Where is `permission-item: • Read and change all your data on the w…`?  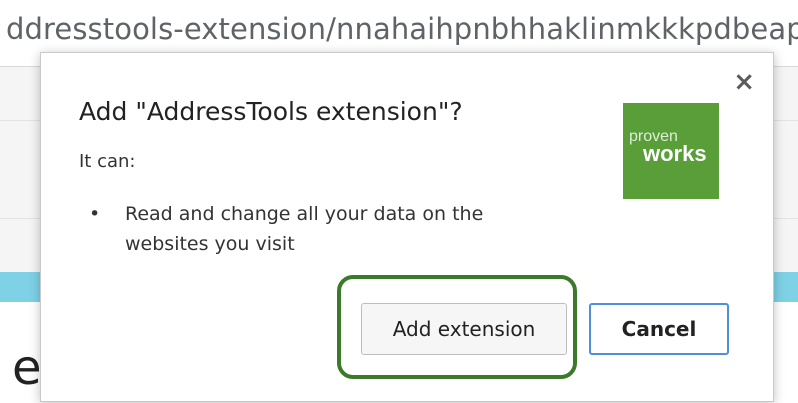
permission-item: • Read and change all your data on the w… is located at coordinates (313, 229).